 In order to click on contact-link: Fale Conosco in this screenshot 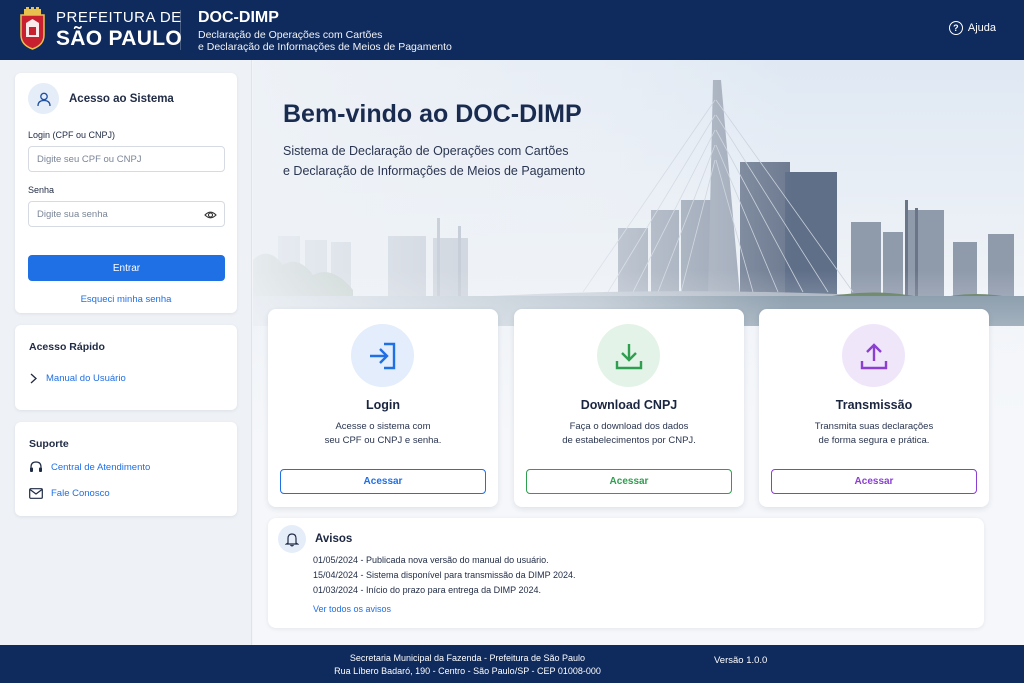, I will do `click(69, 493)`.